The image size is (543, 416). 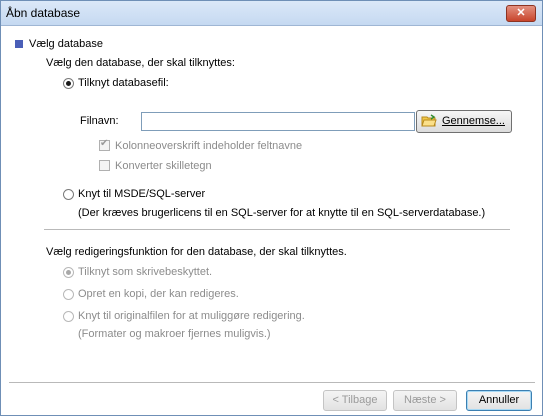 I want to click on radio-sql-server, so click(x=68, y=194).